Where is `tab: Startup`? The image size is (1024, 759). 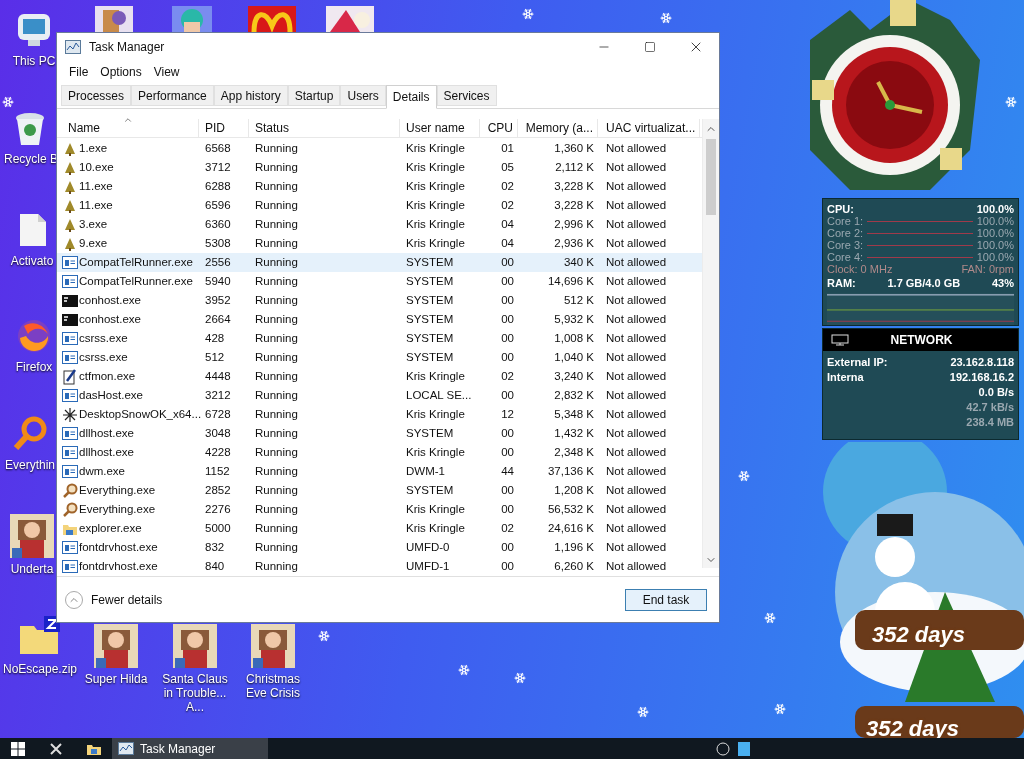 tab: Startup is located at coordinates (314, 95).